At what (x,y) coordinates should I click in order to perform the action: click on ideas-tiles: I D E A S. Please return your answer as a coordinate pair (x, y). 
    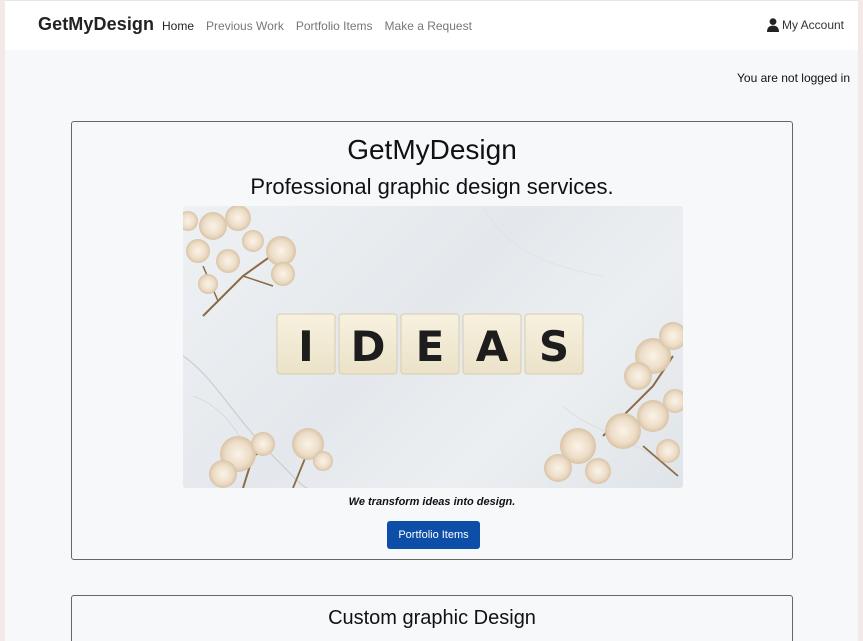
    Looking at the image, I should click on (430, 344).